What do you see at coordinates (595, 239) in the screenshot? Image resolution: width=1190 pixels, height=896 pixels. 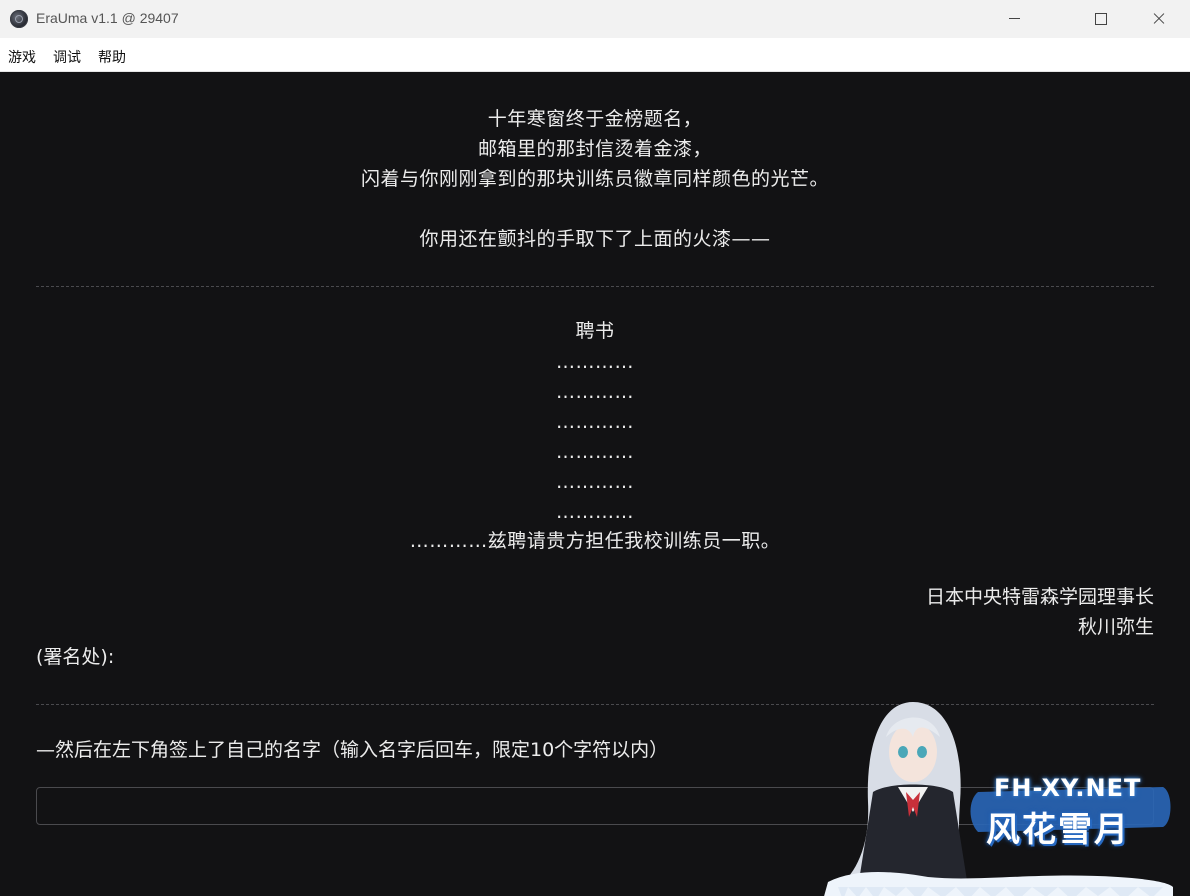 I see `intro-line: 你用还在颤抖的手取下了上面的火漆——` at bounding box center [595, 239].